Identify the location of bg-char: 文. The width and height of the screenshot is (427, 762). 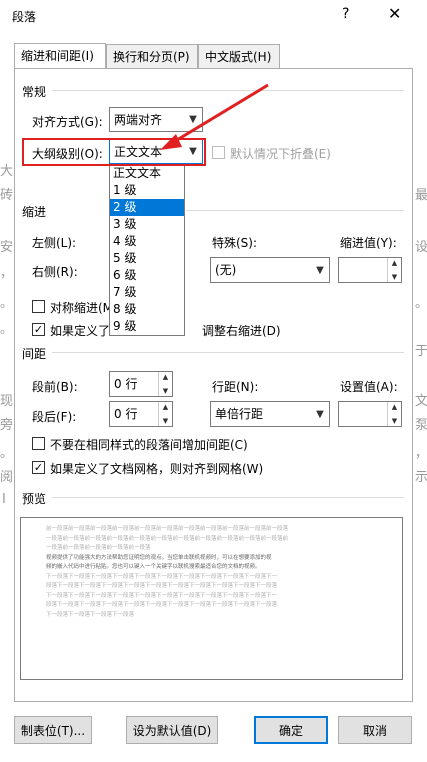
(421, 401).